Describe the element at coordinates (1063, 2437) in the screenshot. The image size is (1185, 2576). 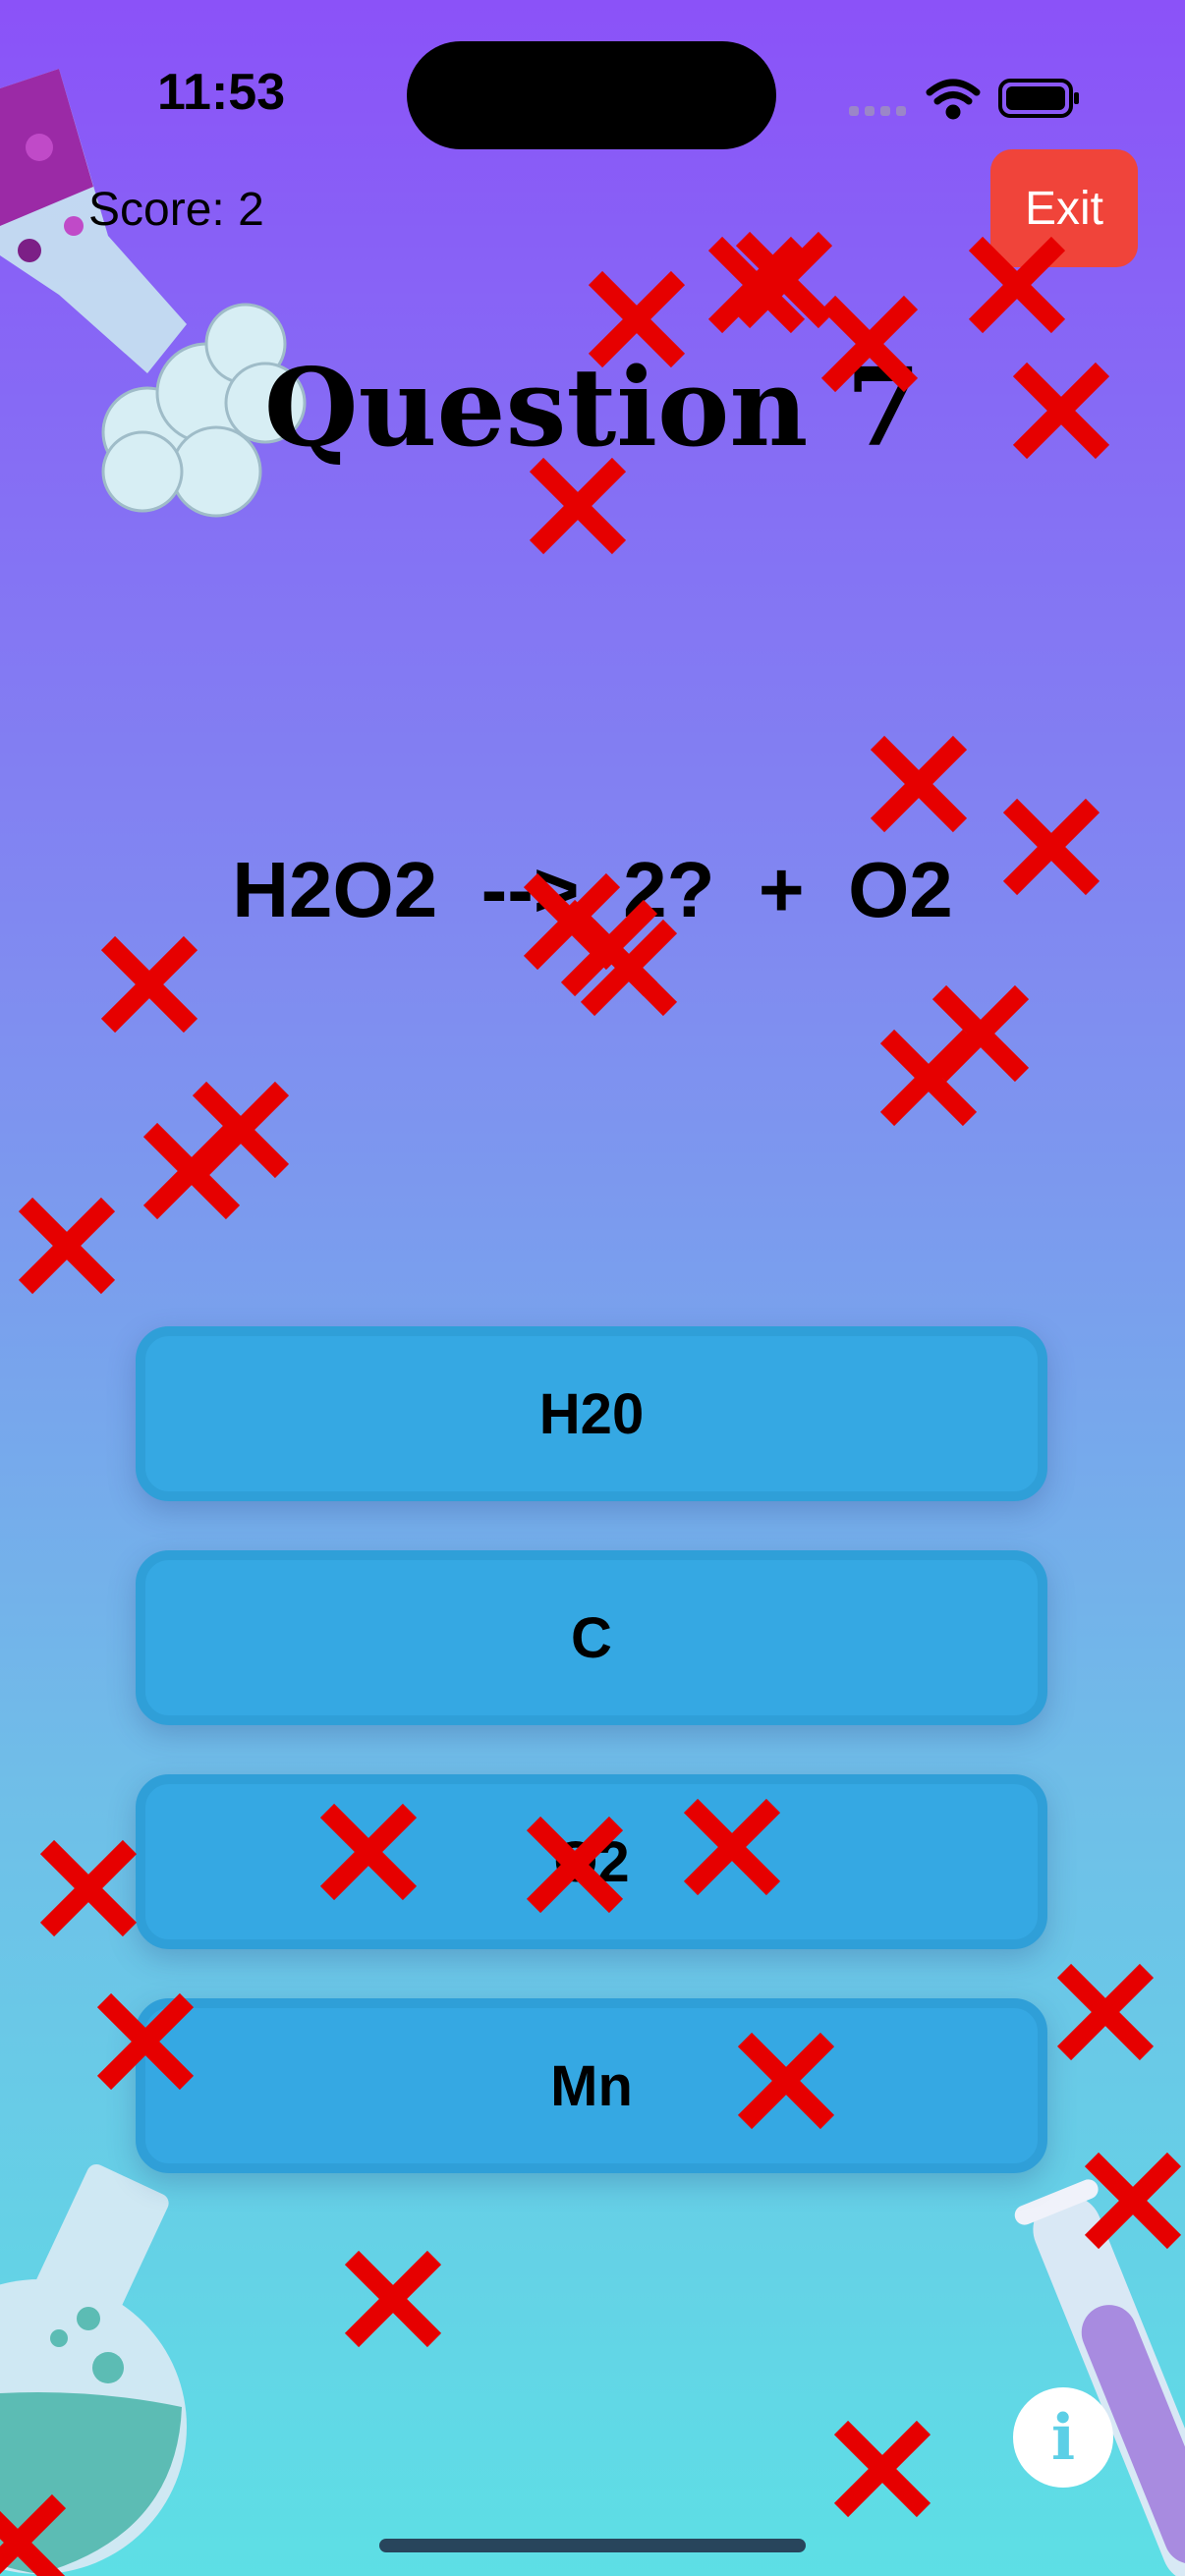
I see `info-button: i` at that location.